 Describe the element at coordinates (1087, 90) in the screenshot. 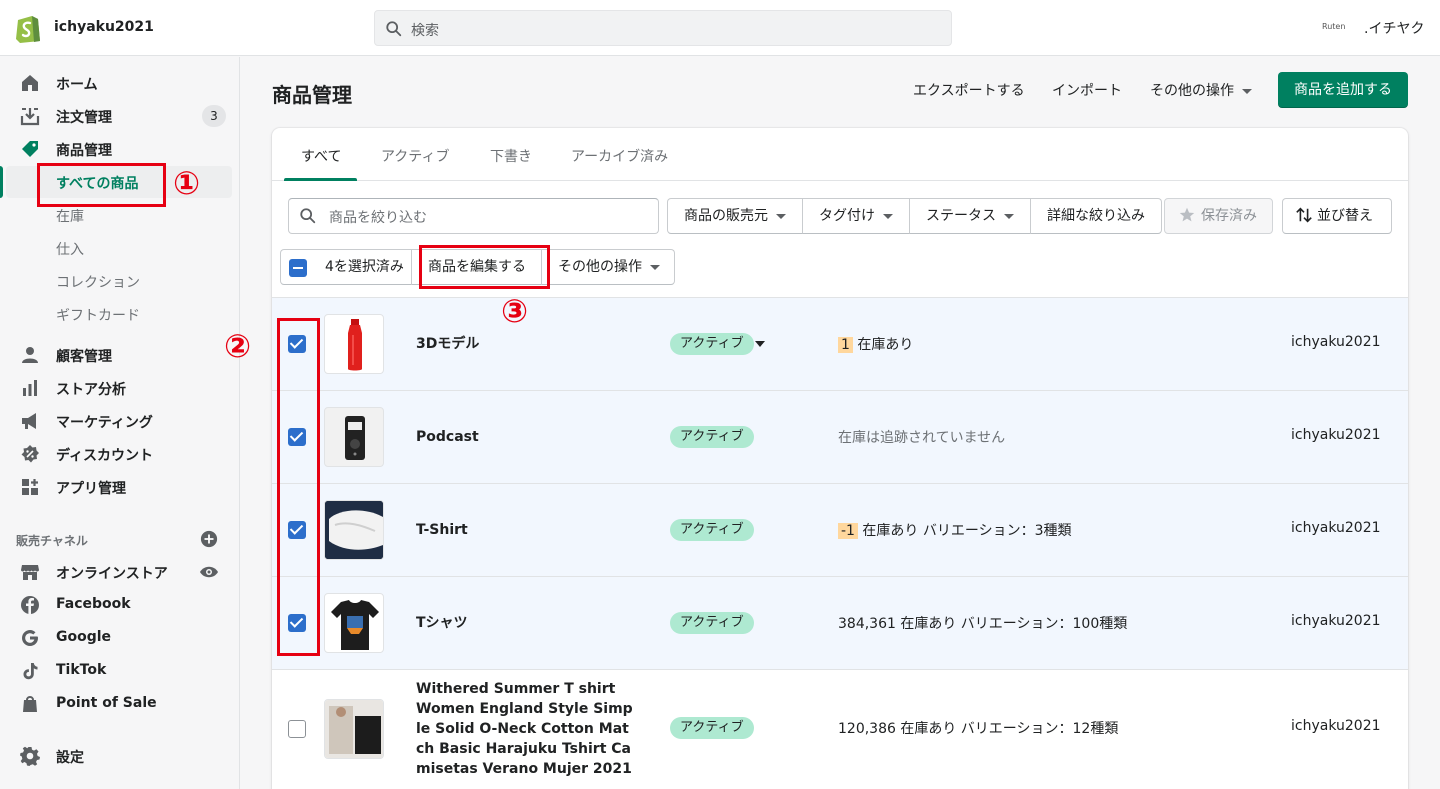

I see `import-button: インポート` at that location.